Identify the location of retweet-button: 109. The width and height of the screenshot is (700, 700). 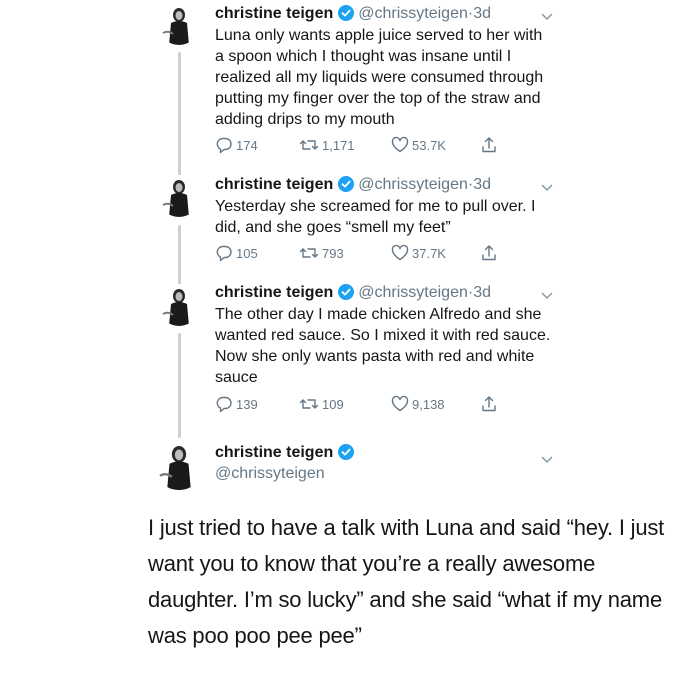
(321, 404).